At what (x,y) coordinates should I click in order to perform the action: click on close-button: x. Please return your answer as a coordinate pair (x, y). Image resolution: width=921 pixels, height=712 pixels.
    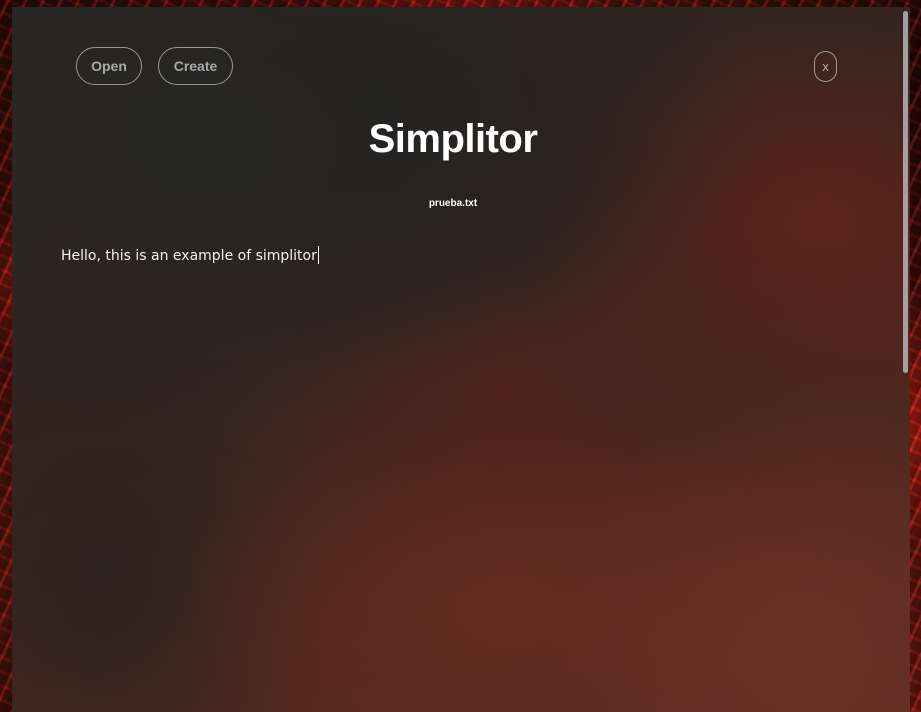
    Looking at the image, I should click on (825, 66).